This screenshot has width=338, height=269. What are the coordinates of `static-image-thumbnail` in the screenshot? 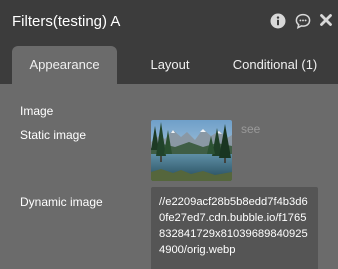 It's located at (191, 150).